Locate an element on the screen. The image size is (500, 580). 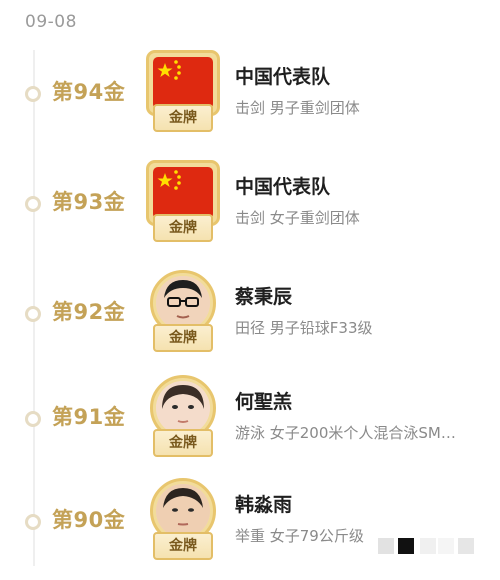
event-name: 击剑 男子重剑团体 is located at coordinates (297, 108).